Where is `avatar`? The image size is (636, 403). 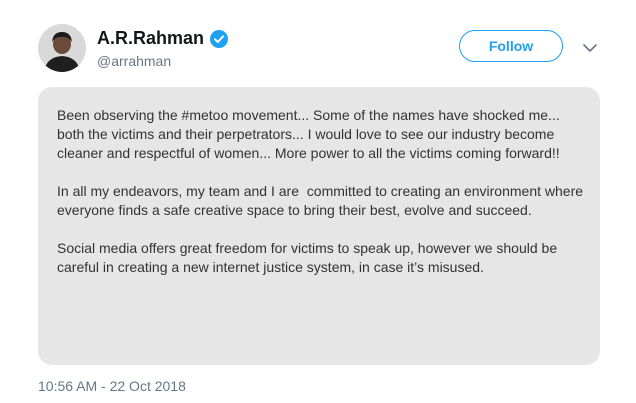
avatar is located at coordinates (62, 48).